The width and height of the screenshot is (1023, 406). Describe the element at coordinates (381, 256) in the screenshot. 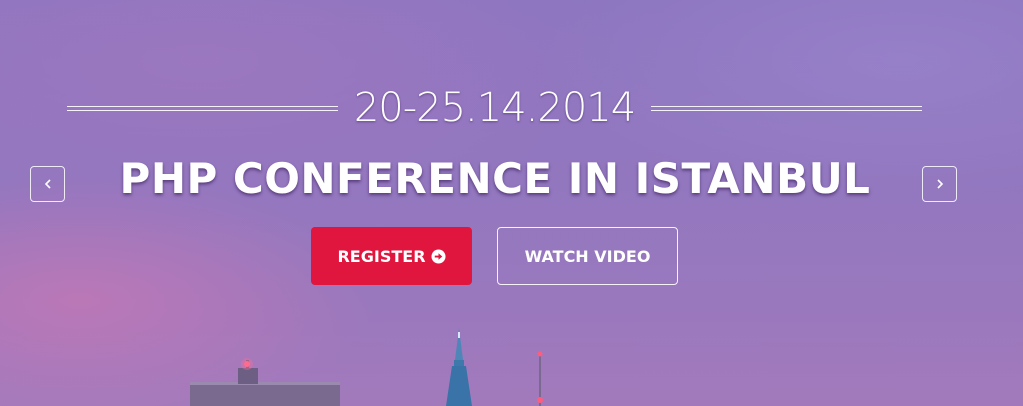

I see `register-button-label: REGISTER` at that location.